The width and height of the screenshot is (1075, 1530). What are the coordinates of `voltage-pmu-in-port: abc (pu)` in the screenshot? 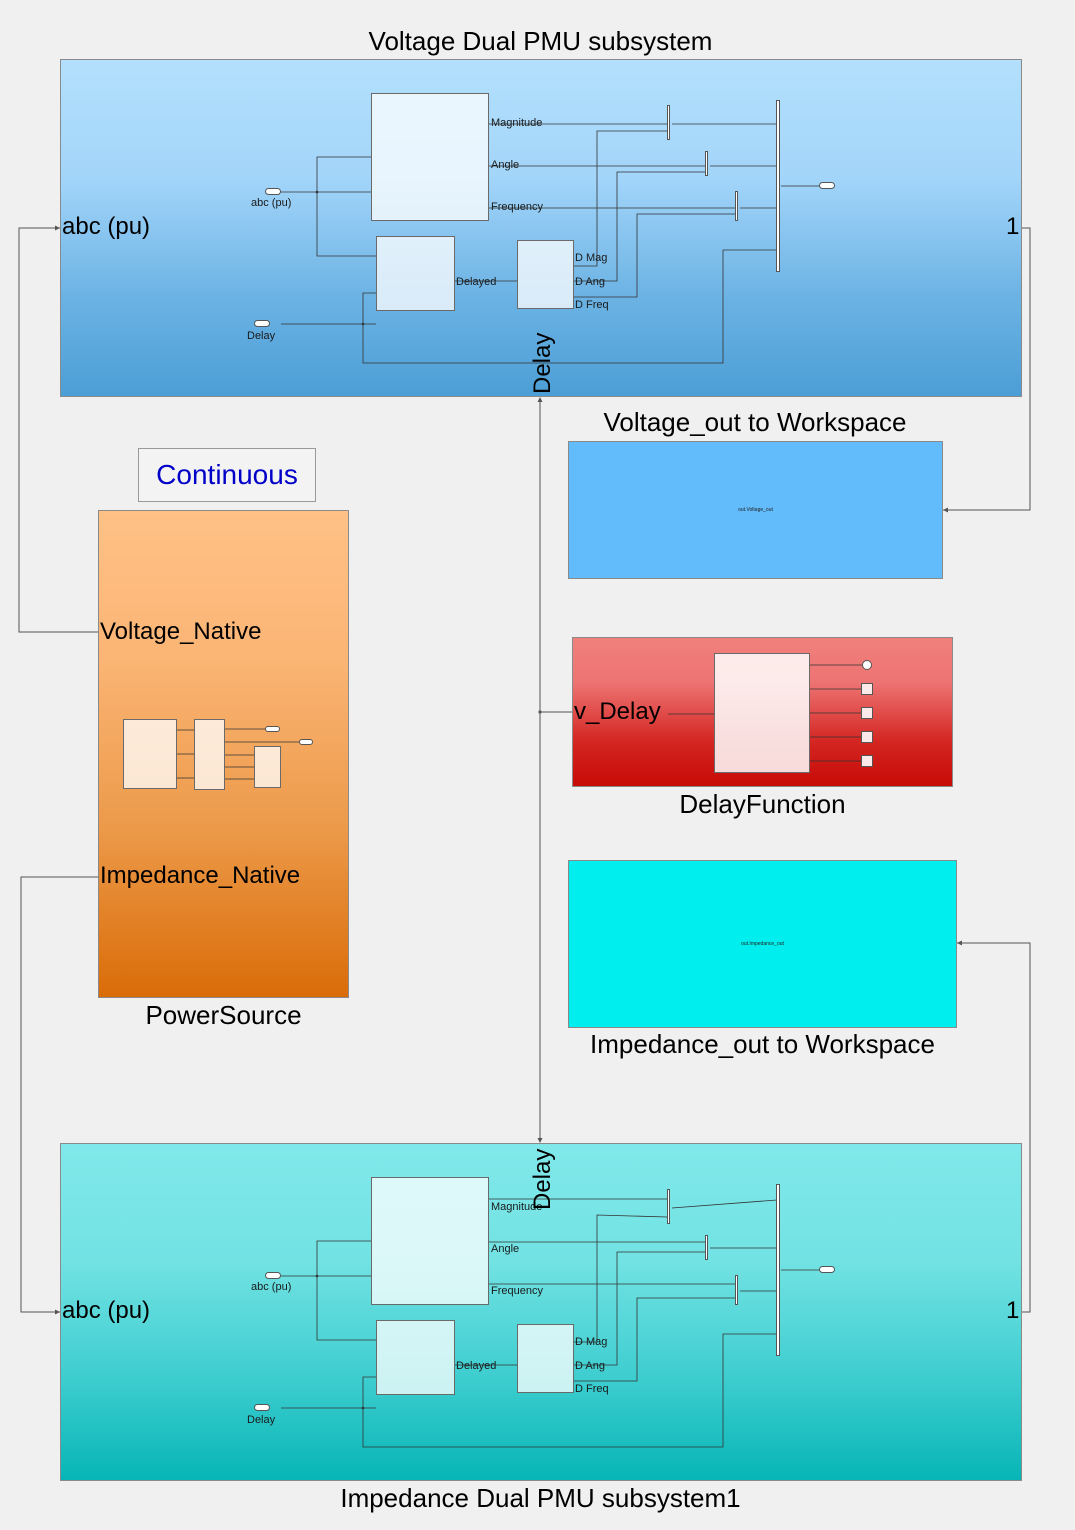 It's located at (106, 226).